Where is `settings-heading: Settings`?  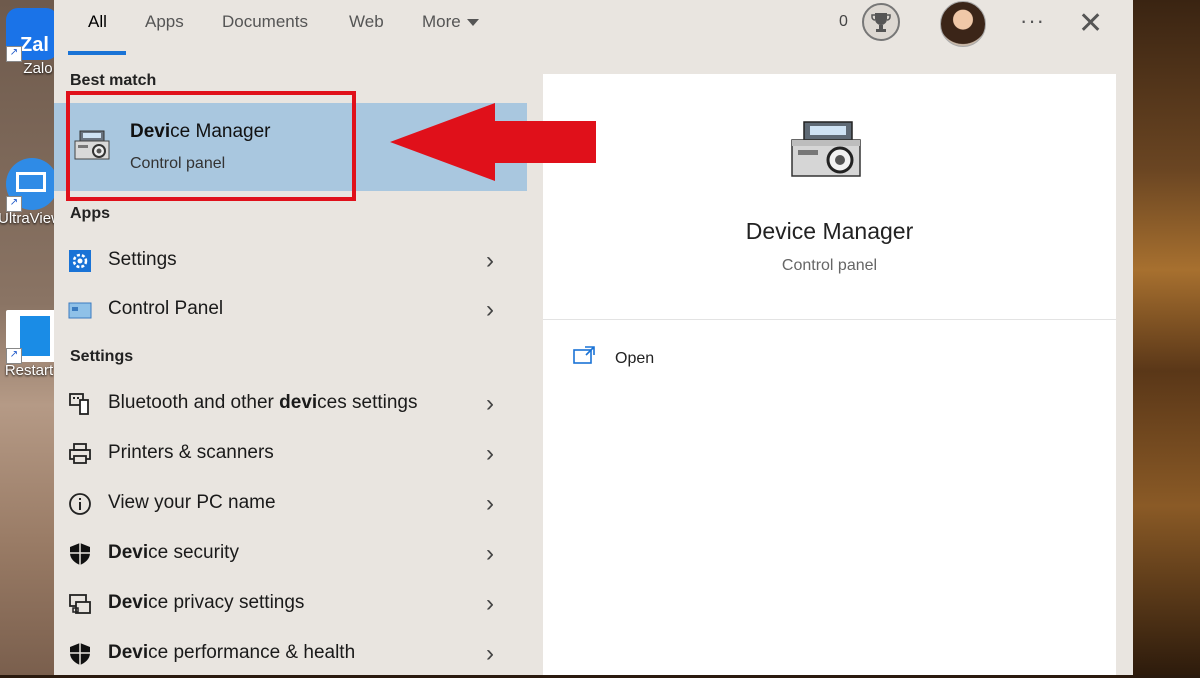 settings-heading: Settings is located at coordinates (102, 356).